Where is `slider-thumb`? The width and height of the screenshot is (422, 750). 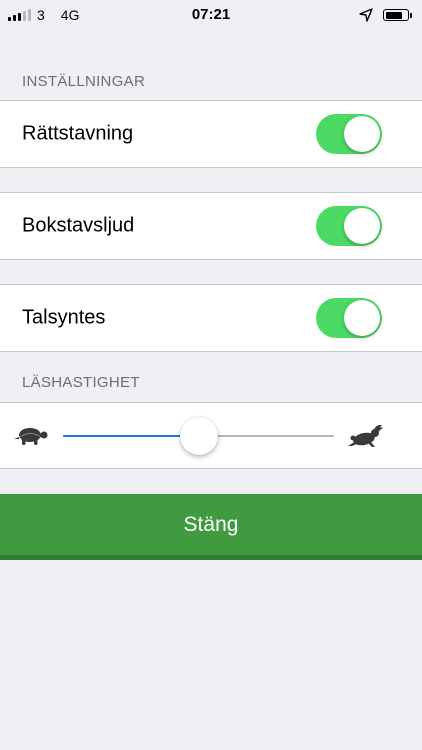
slider-thumb is located at coordinates (198, 435).